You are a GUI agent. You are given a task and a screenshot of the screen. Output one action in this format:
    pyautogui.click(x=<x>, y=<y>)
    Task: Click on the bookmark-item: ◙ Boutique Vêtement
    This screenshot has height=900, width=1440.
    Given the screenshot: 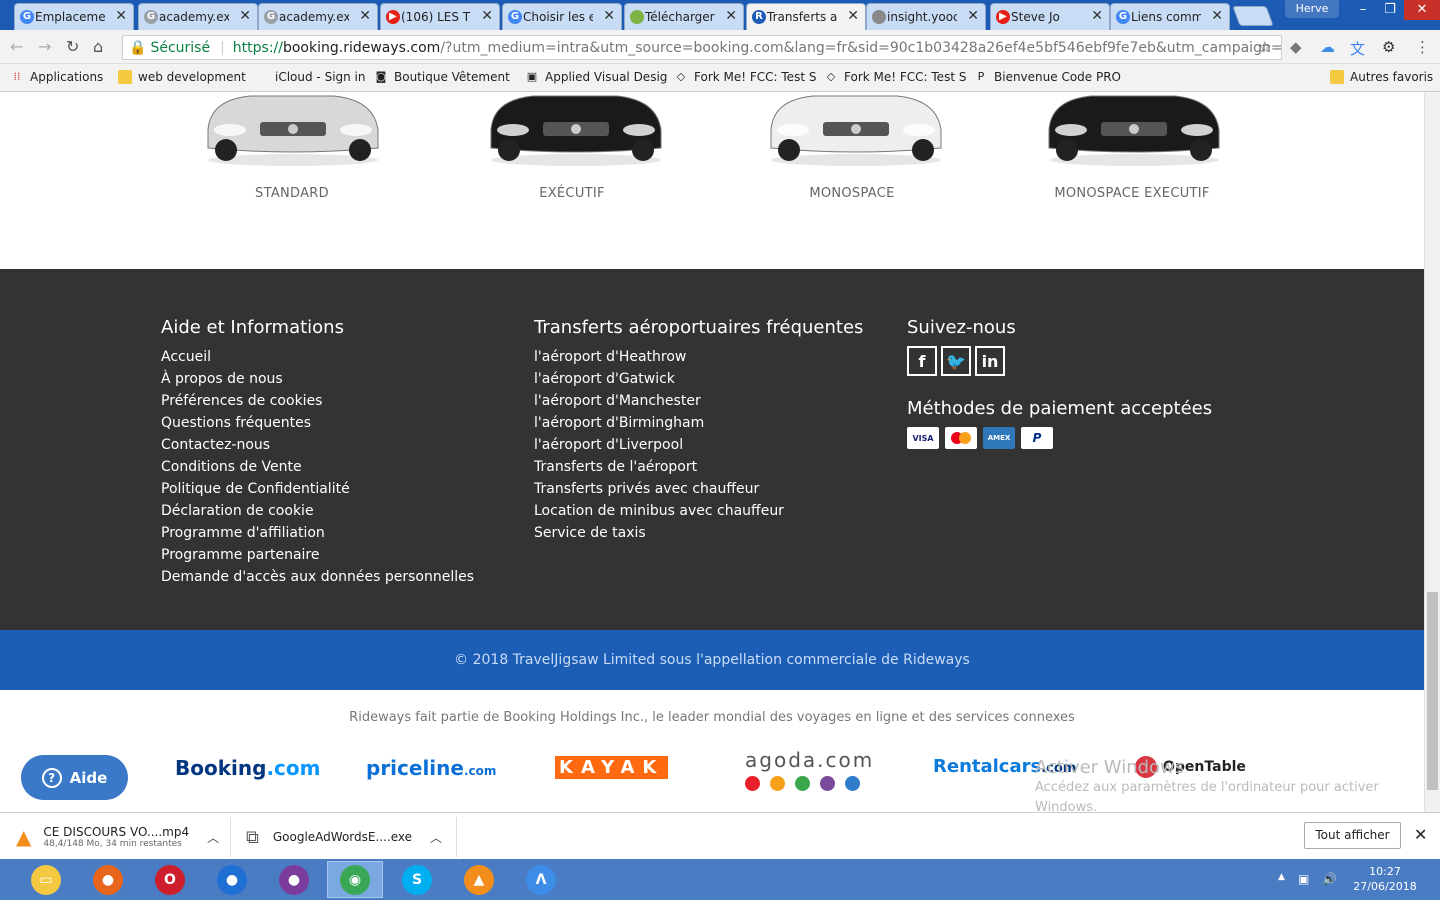 What is the action you would take?
    pyautogui.click(x=442, y=77)
    